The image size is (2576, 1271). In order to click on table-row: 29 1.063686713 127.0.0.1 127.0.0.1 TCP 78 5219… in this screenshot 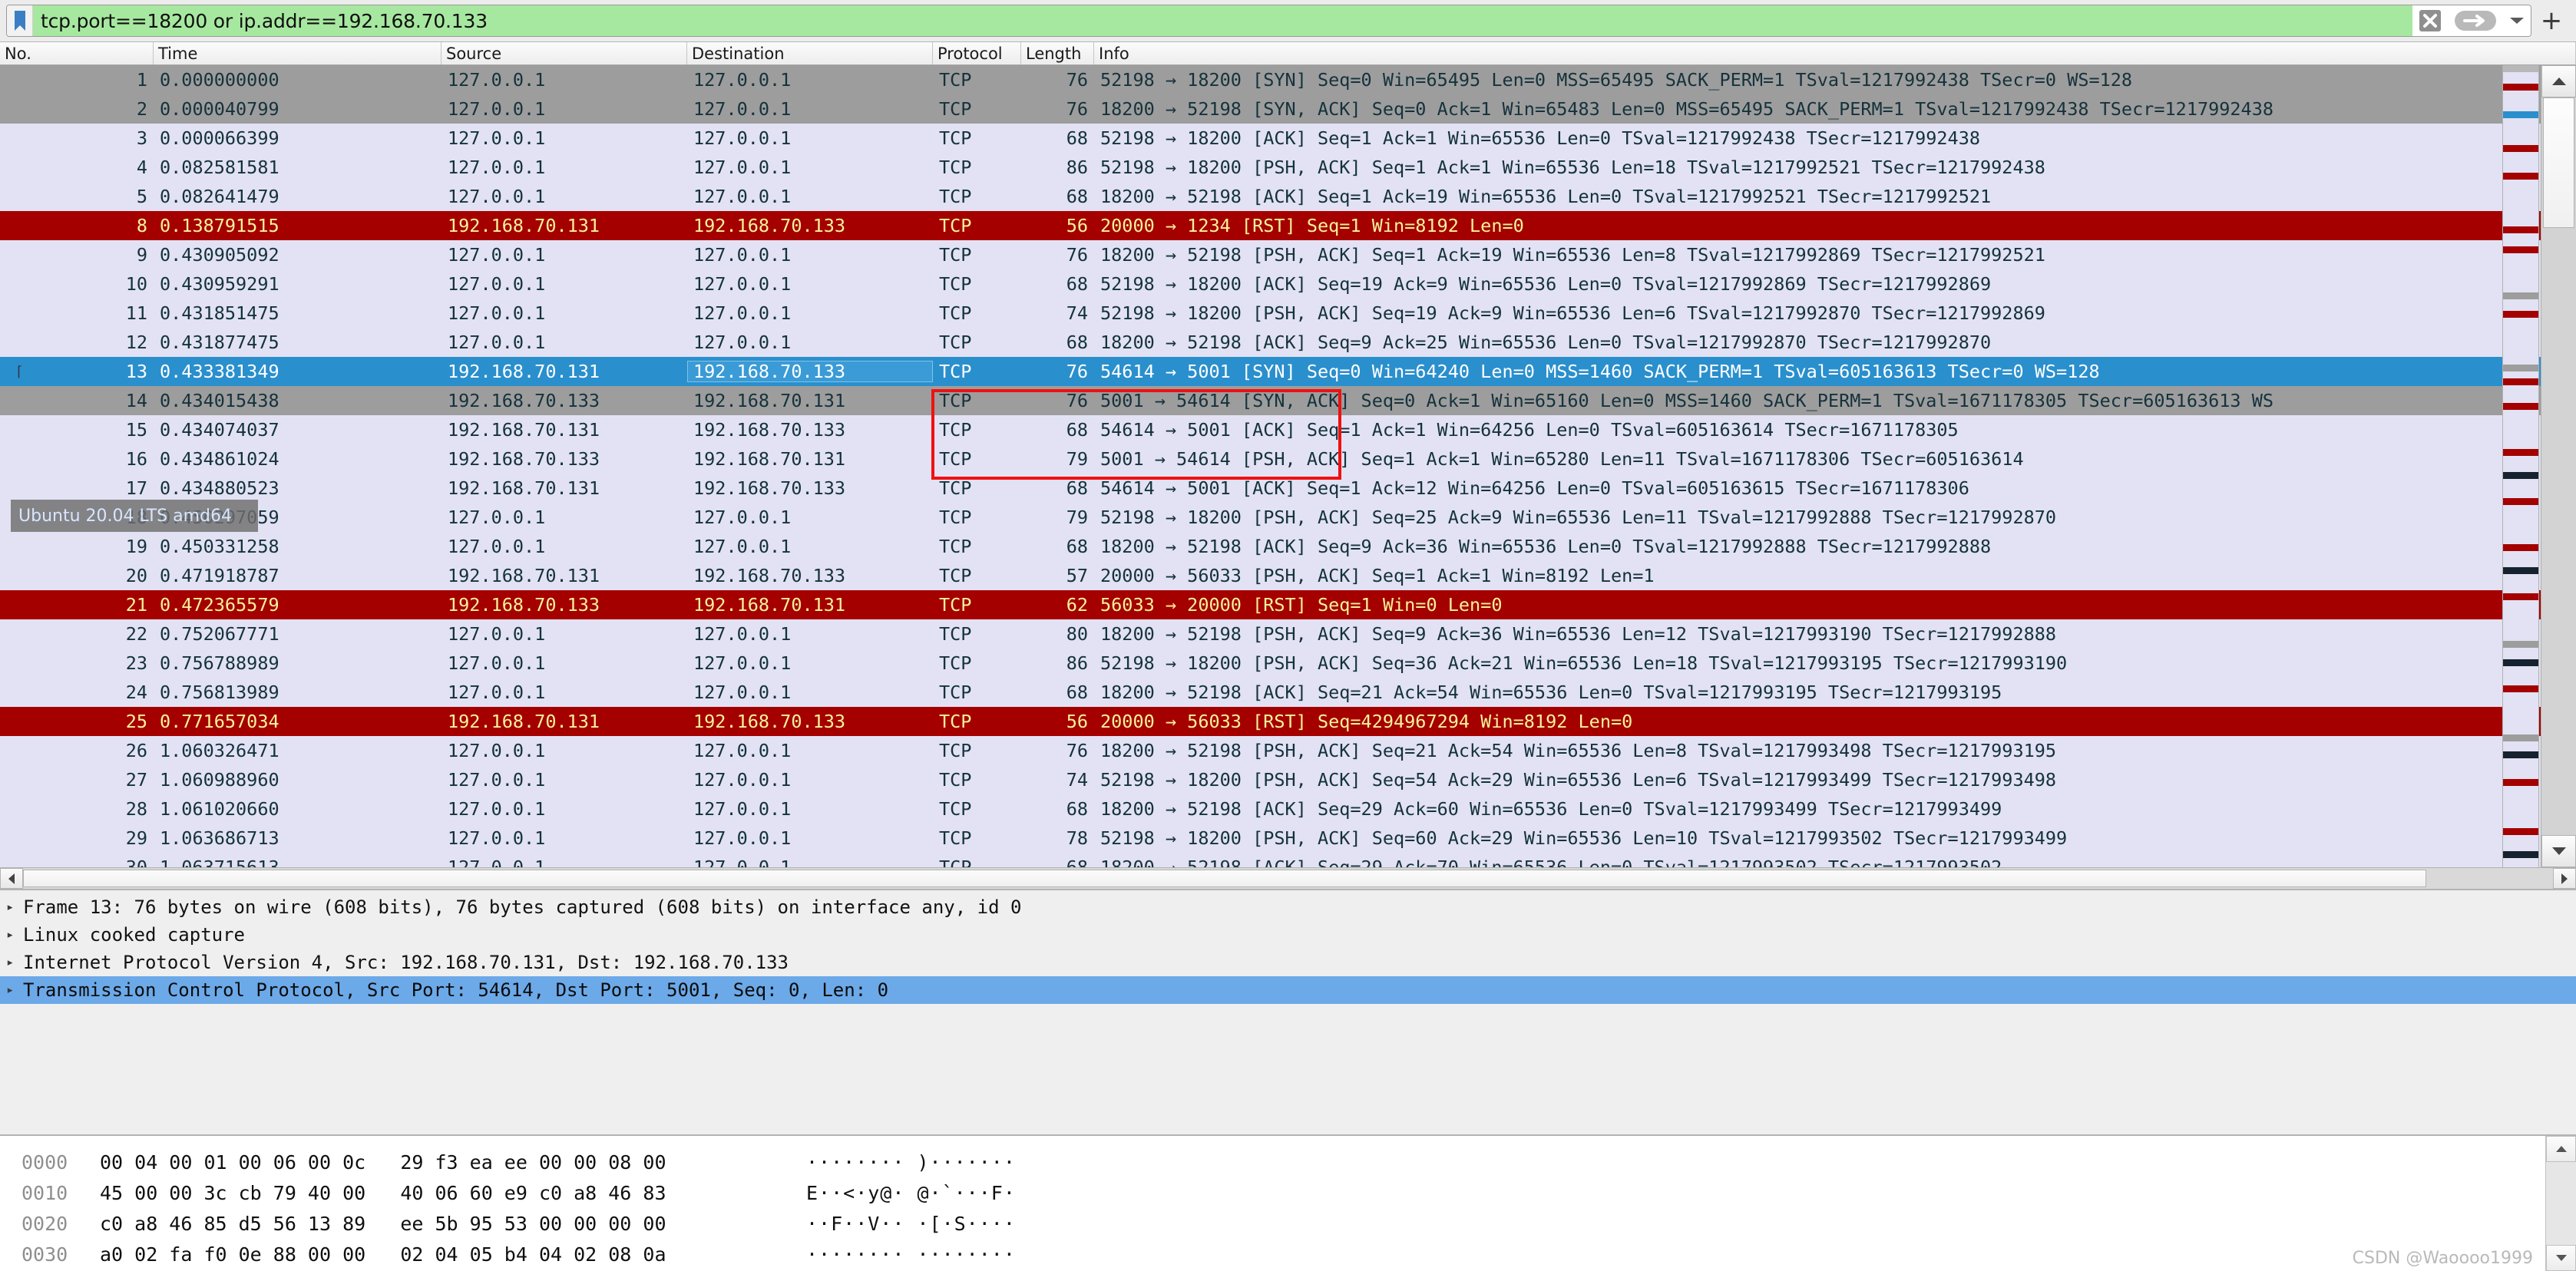, I will do `click(1288, 838)`.